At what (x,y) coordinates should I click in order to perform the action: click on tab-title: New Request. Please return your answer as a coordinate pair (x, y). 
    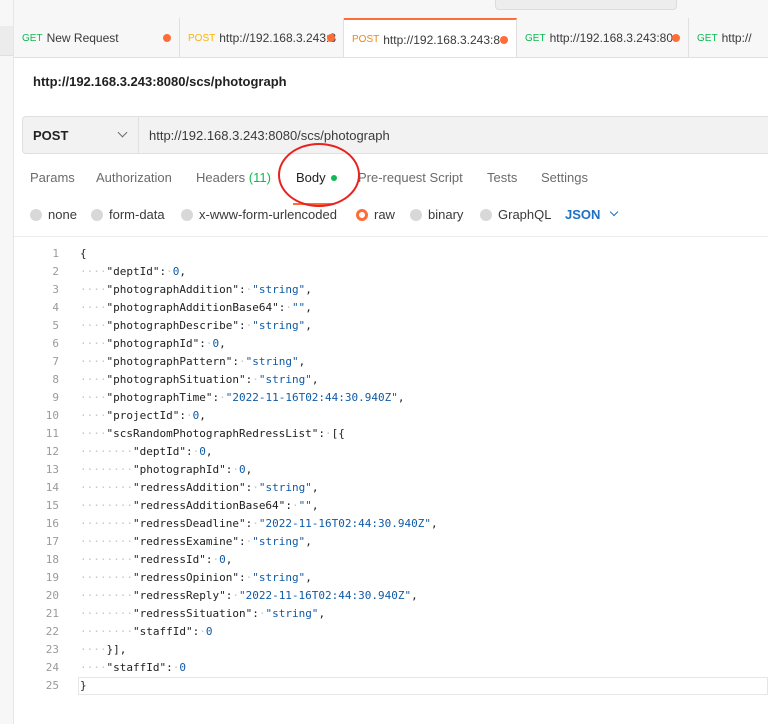
    Looking at the image, I should click on (82, 38).